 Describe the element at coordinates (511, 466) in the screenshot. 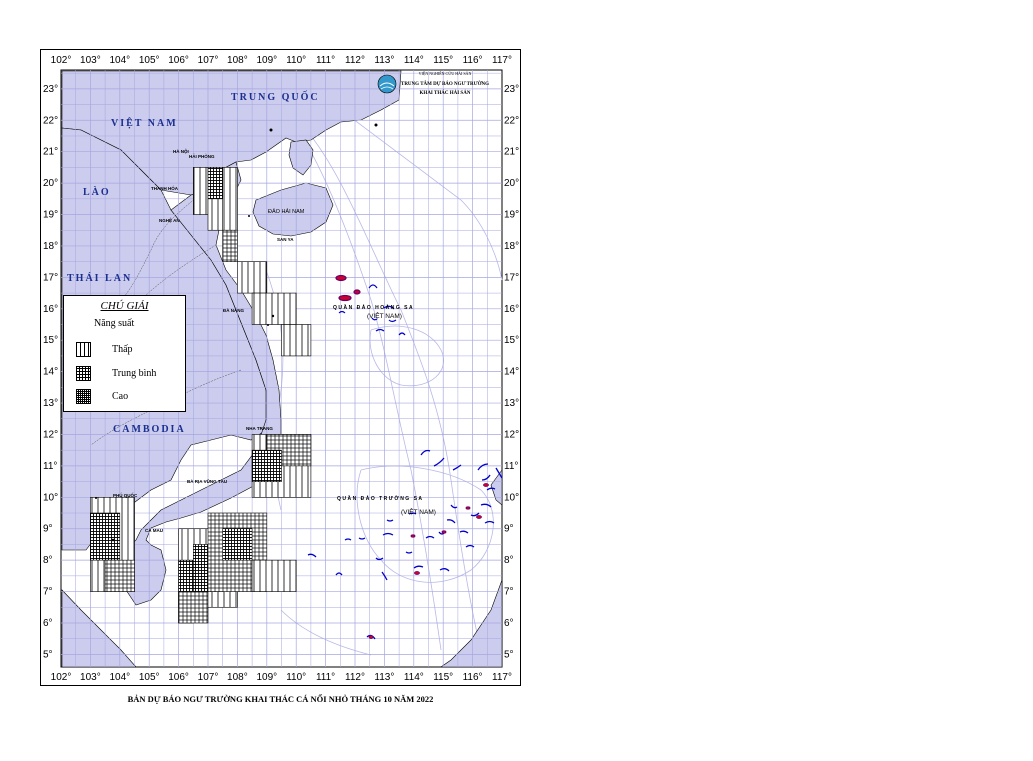

I see `lat-tick-right: 11°` at that location.